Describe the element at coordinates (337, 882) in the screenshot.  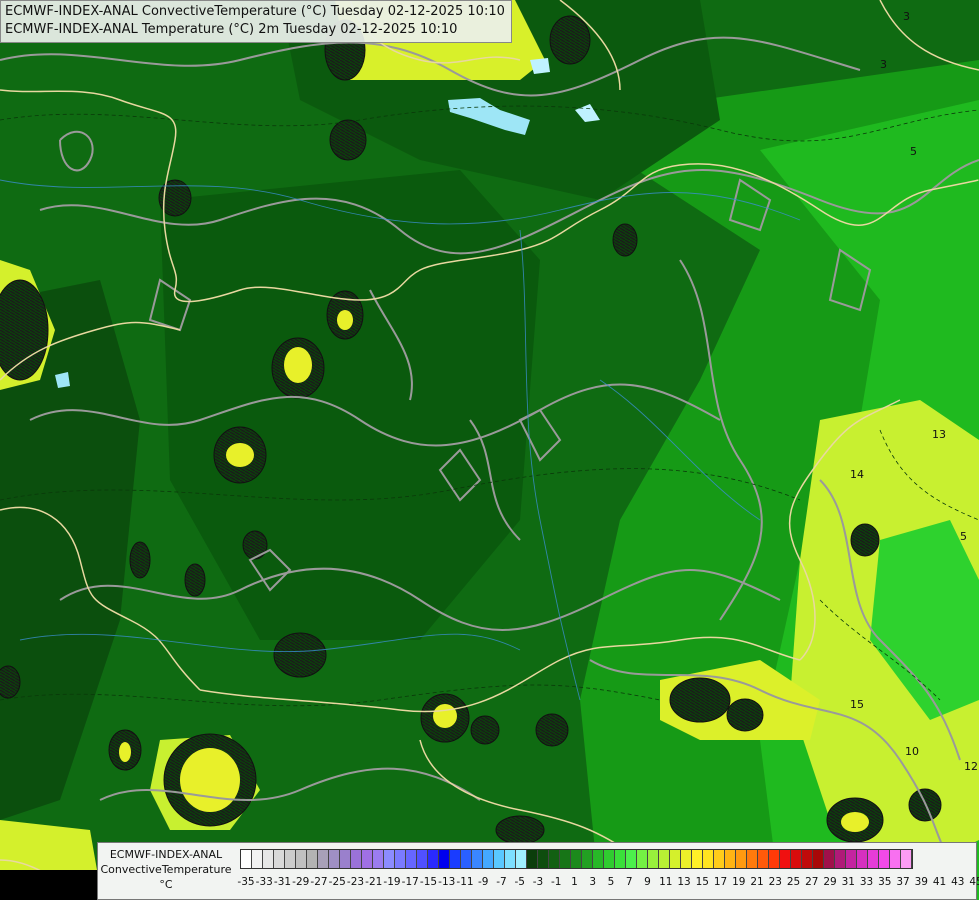
I see `legend-tick-label: -25` at that location.